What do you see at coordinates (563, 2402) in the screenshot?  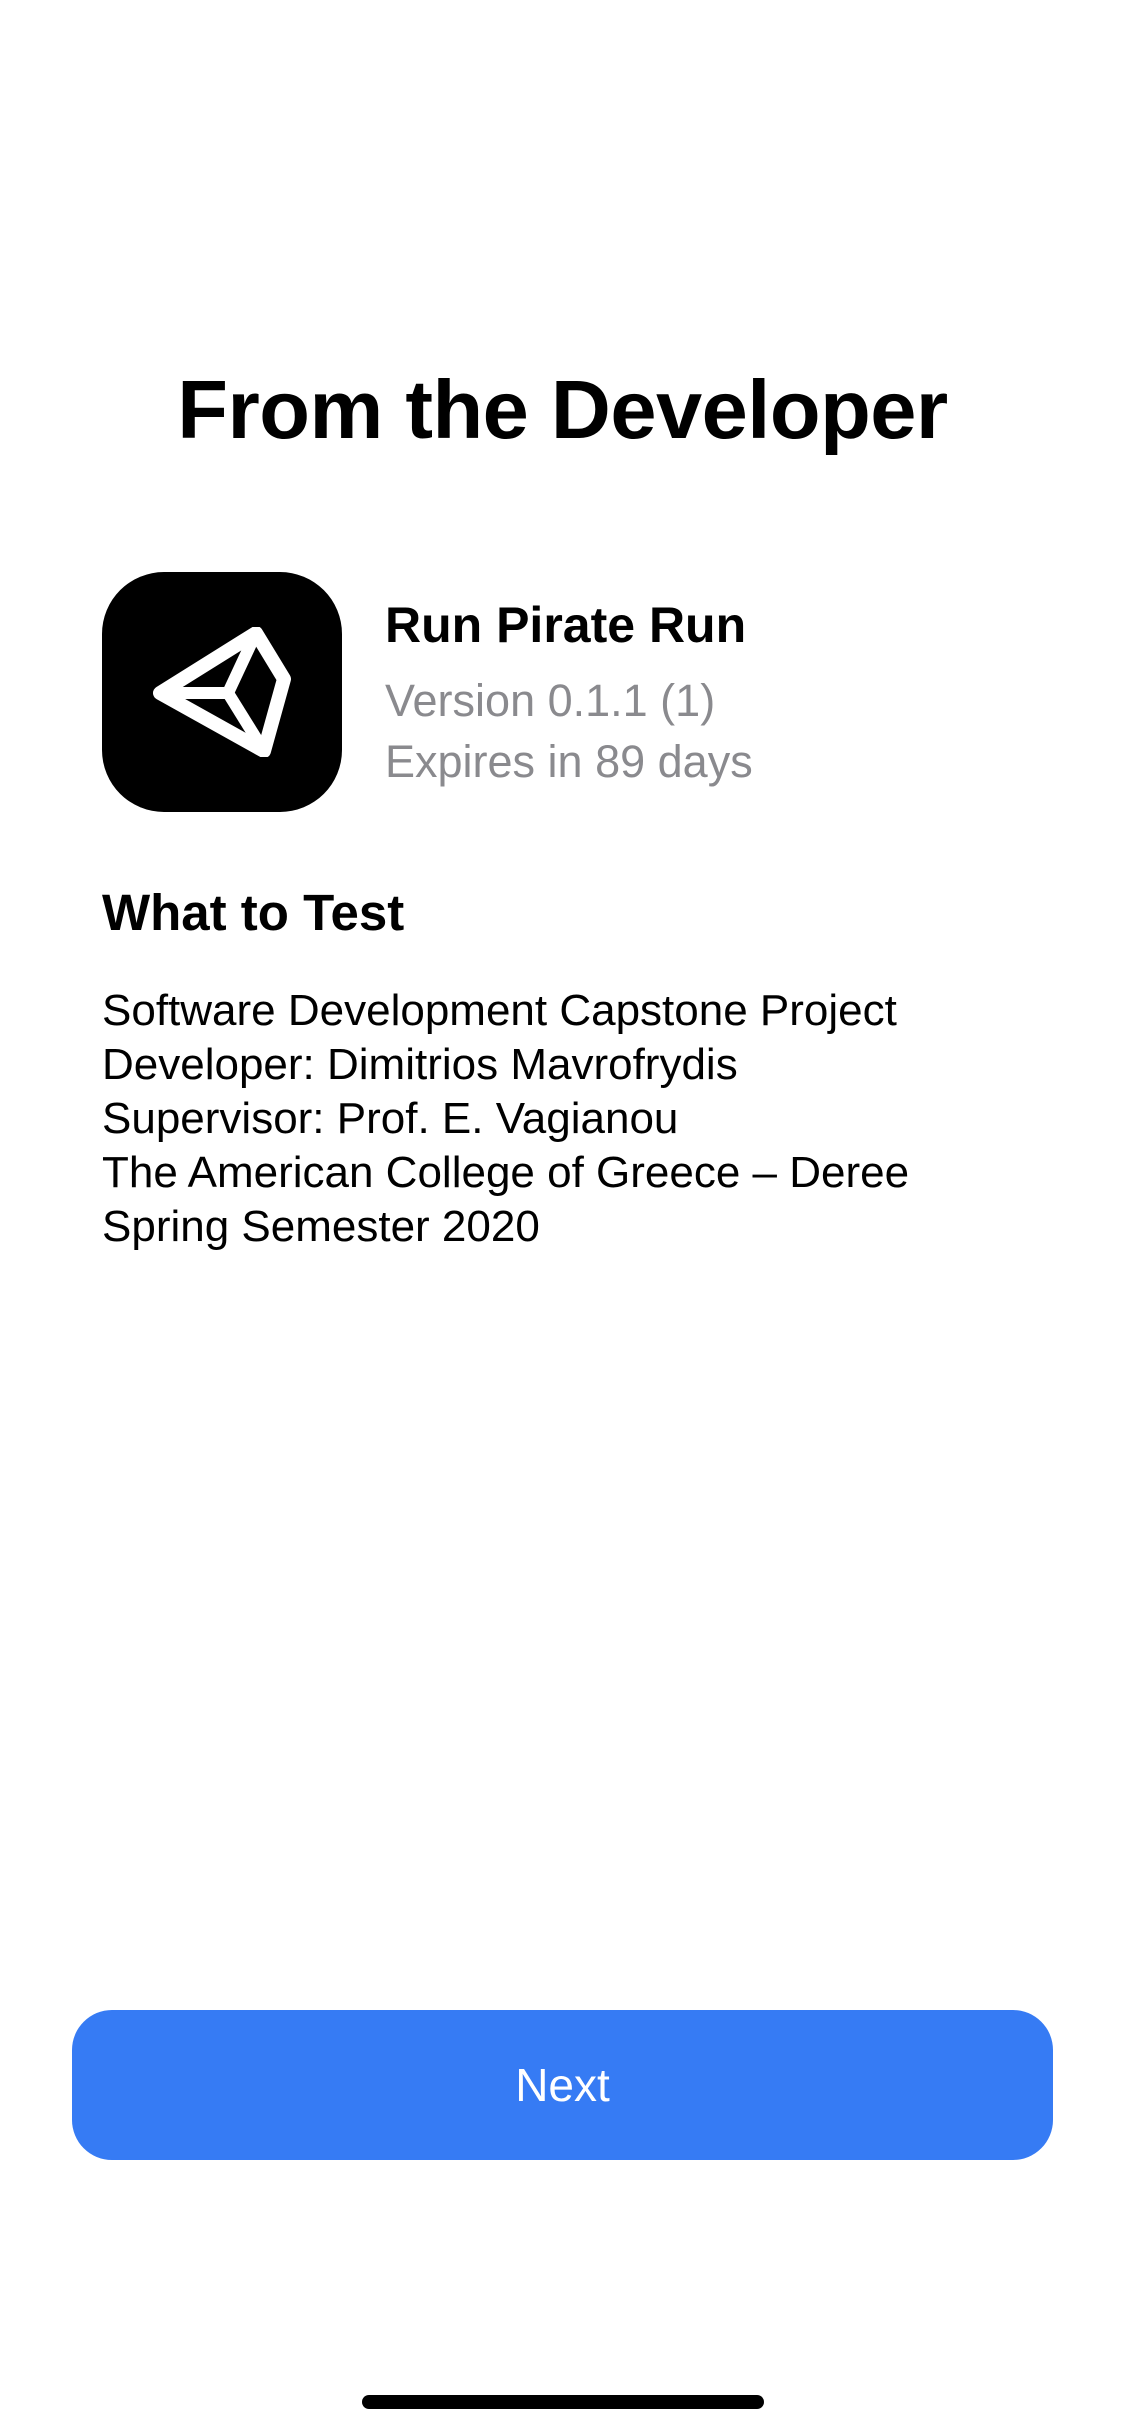 I see `home-indicator` at bounding box center [563, 2402].